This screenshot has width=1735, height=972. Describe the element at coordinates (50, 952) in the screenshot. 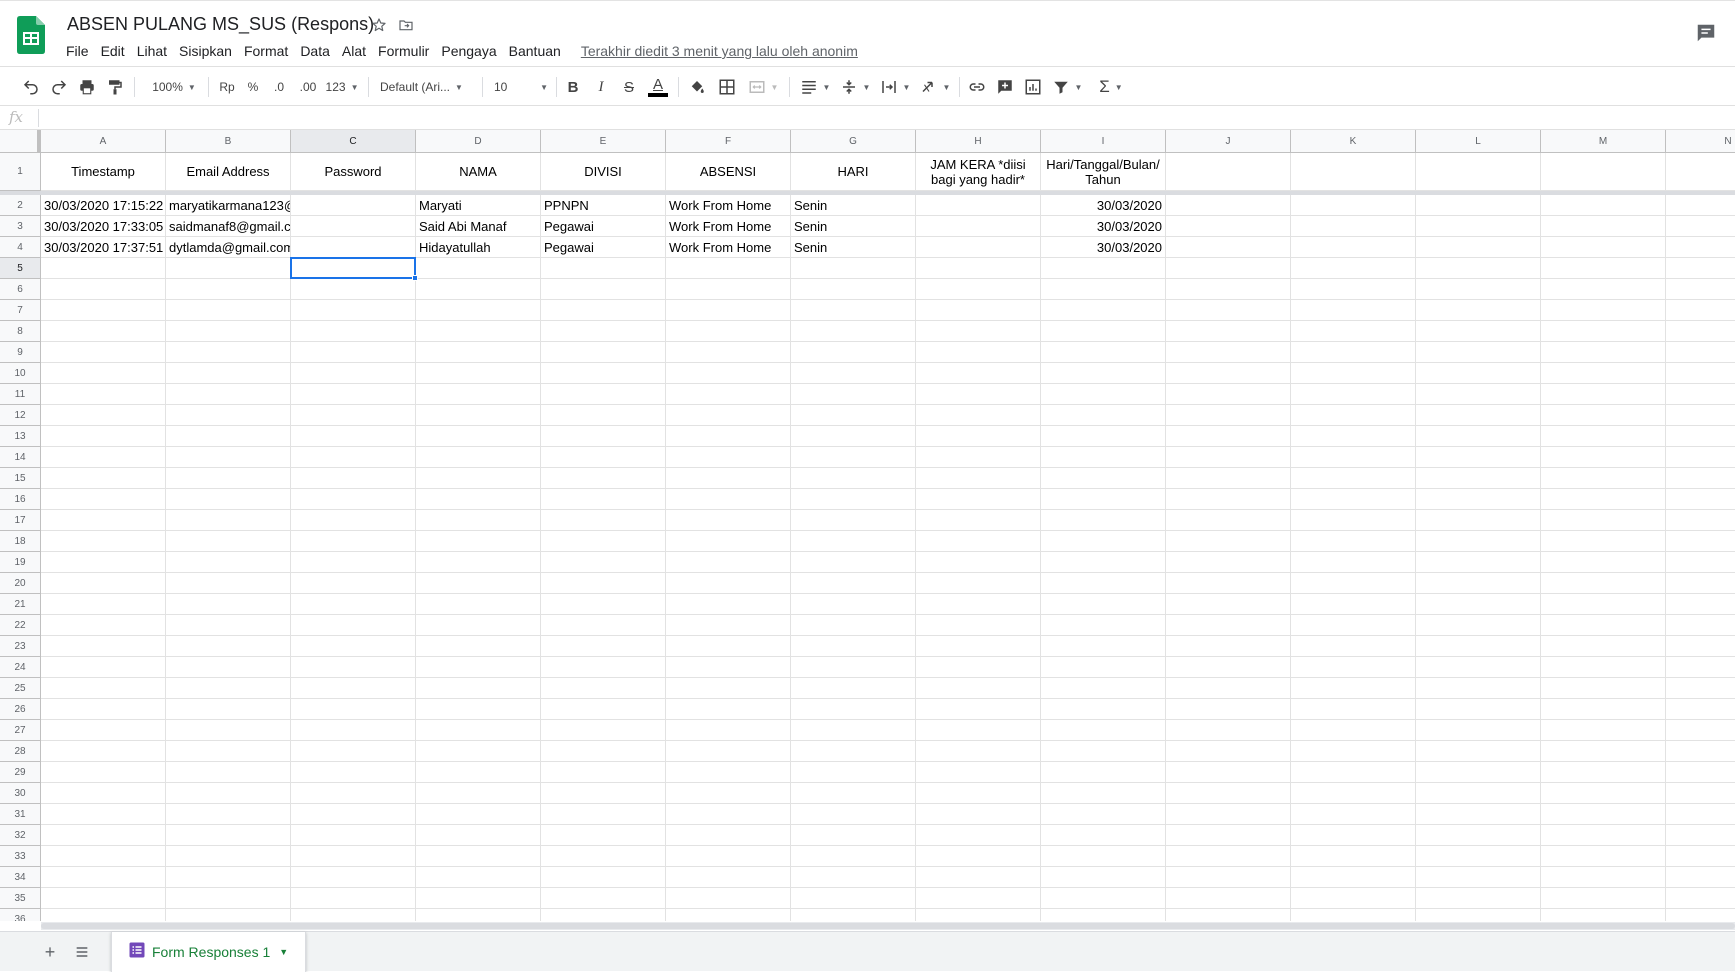

I see `plus-icon: +` at that location.